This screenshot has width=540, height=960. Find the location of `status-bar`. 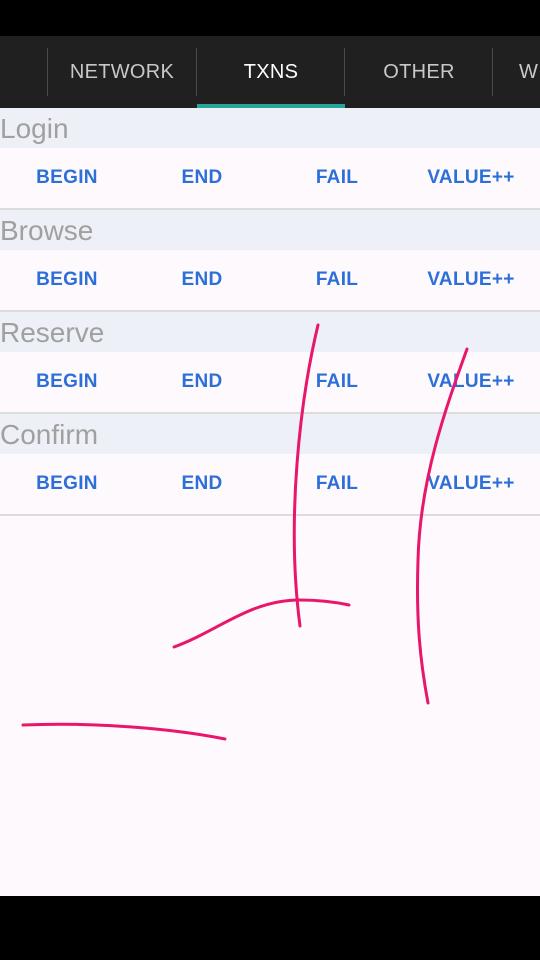

status-bar is located at coordinates (270, 18).